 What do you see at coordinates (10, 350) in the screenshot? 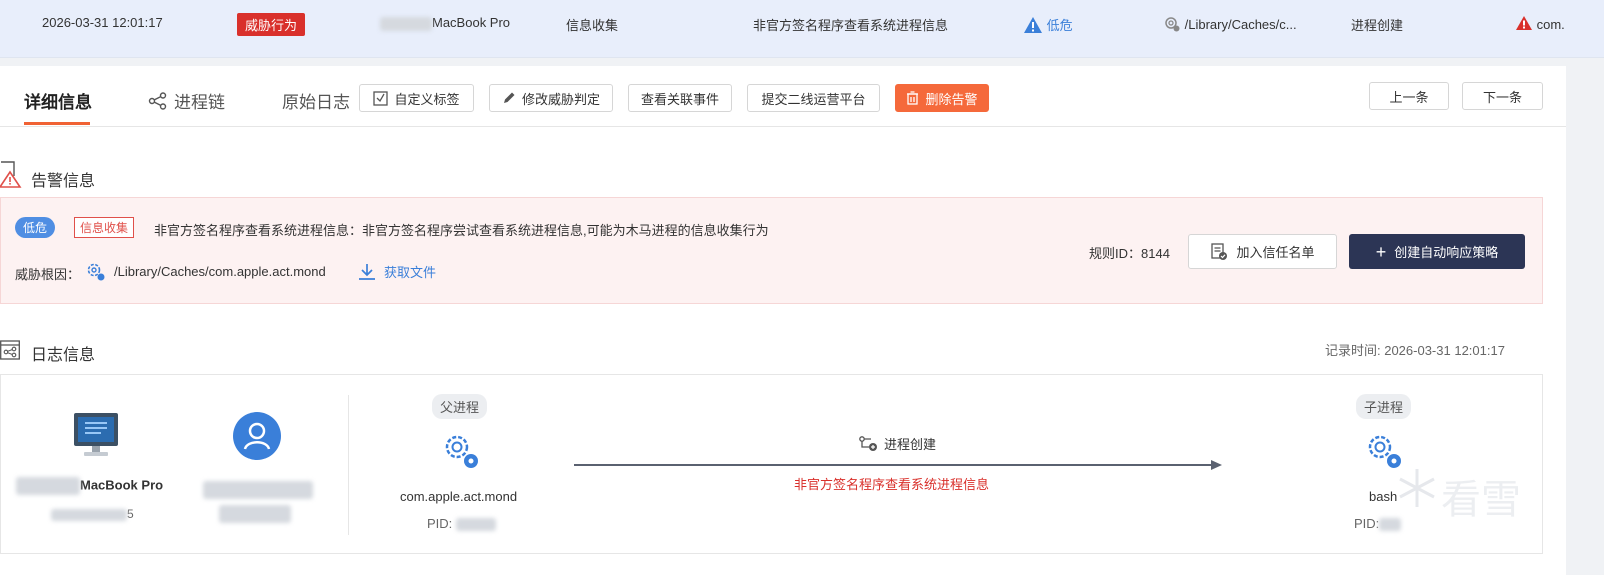
I see `log-window-icon` at bounding box center [10, 350].